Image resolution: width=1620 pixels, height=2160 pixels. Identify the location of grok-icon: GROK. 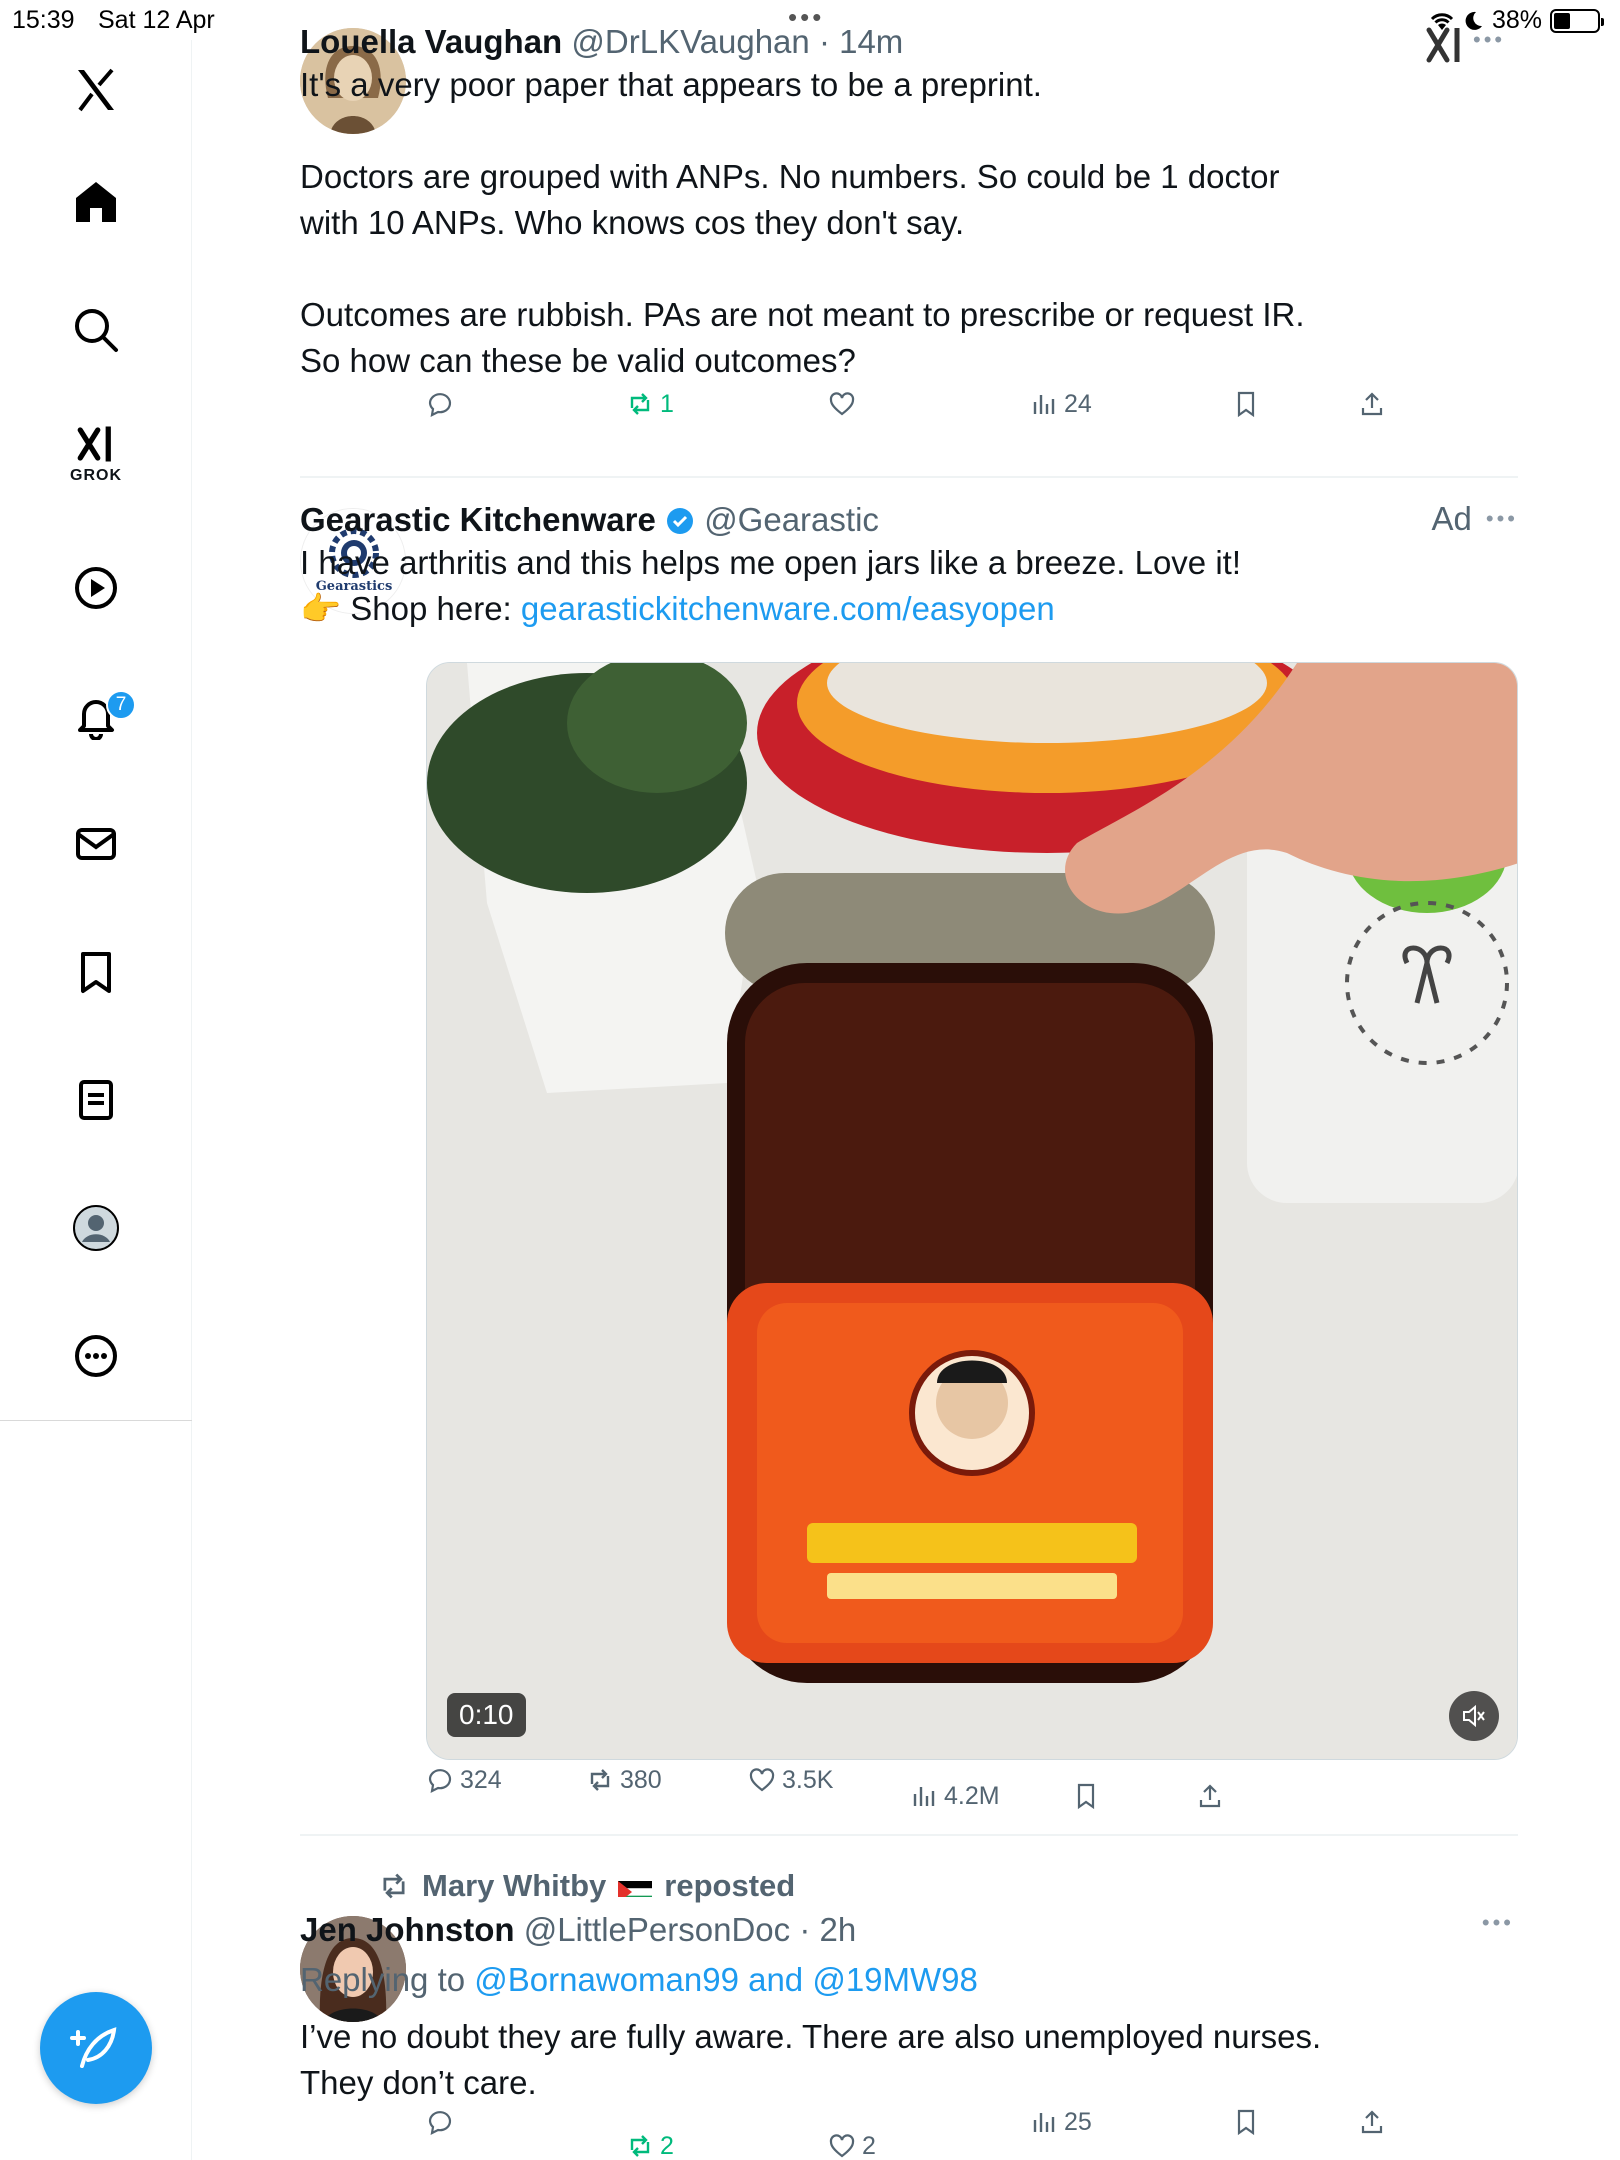
(96, 454).